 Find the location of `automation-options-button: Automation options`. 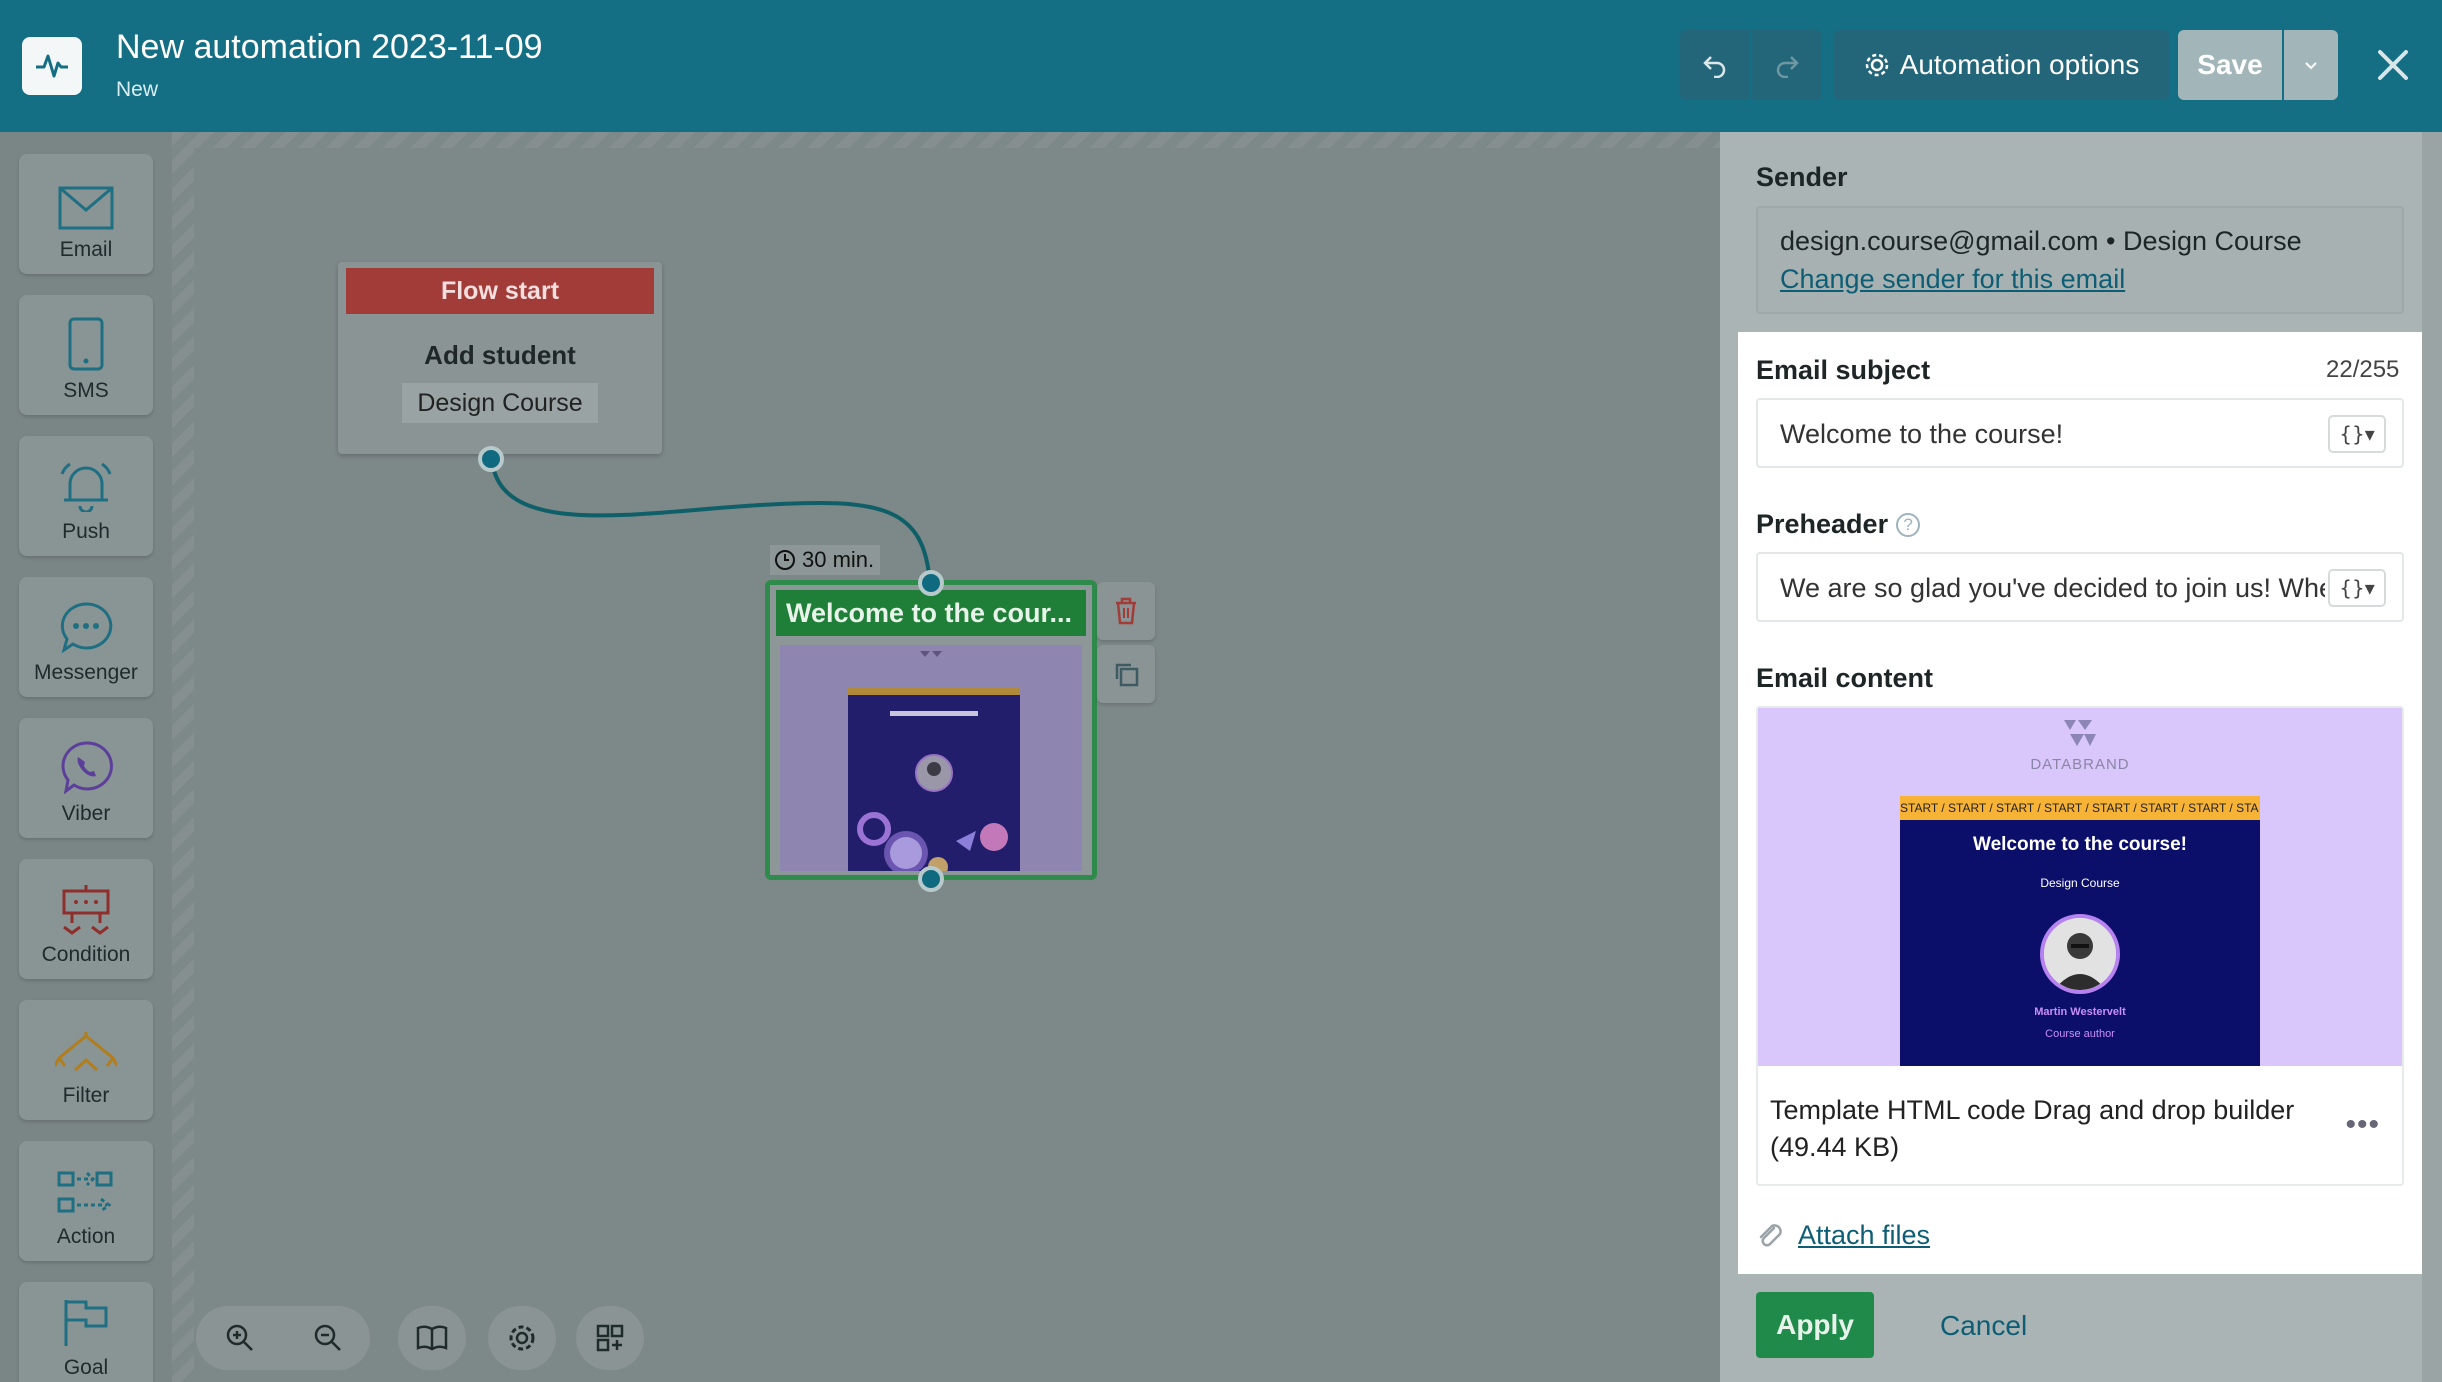

automation-options-button: Automation options is located at coordinates (2001, 65).